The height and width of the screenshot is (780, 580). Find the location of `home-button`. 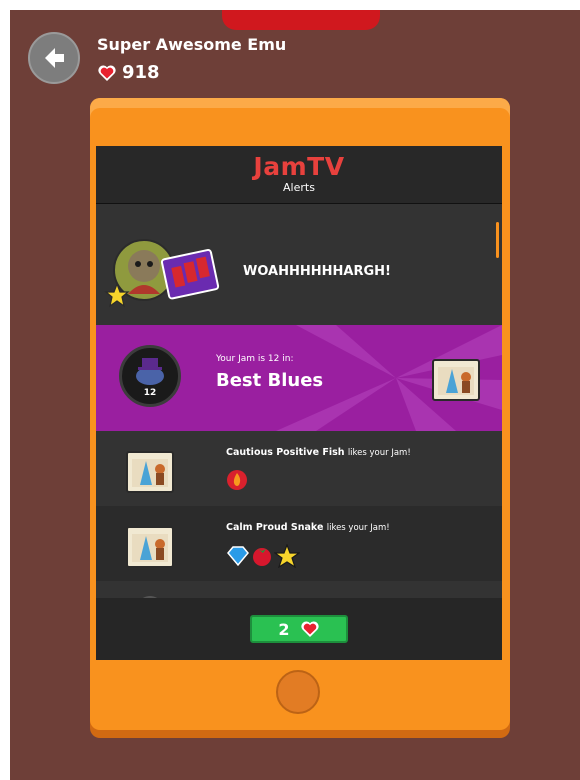

home-button is located at coordinates (298, 692).